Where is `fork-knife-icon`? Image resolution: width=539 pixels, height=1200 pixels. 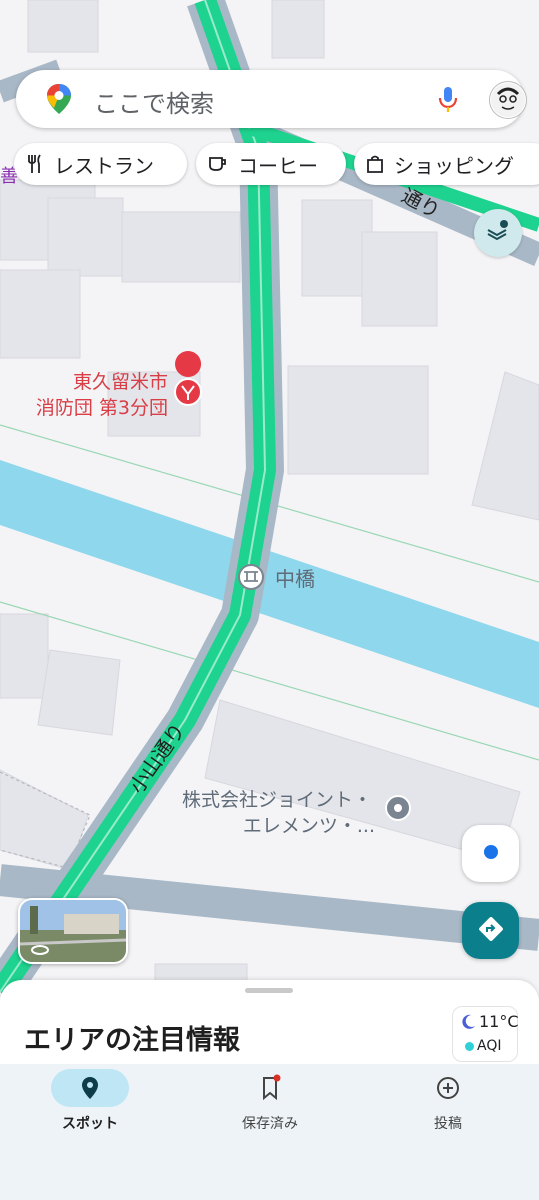 fork-knife-icon is located at coordinates (35, 164).